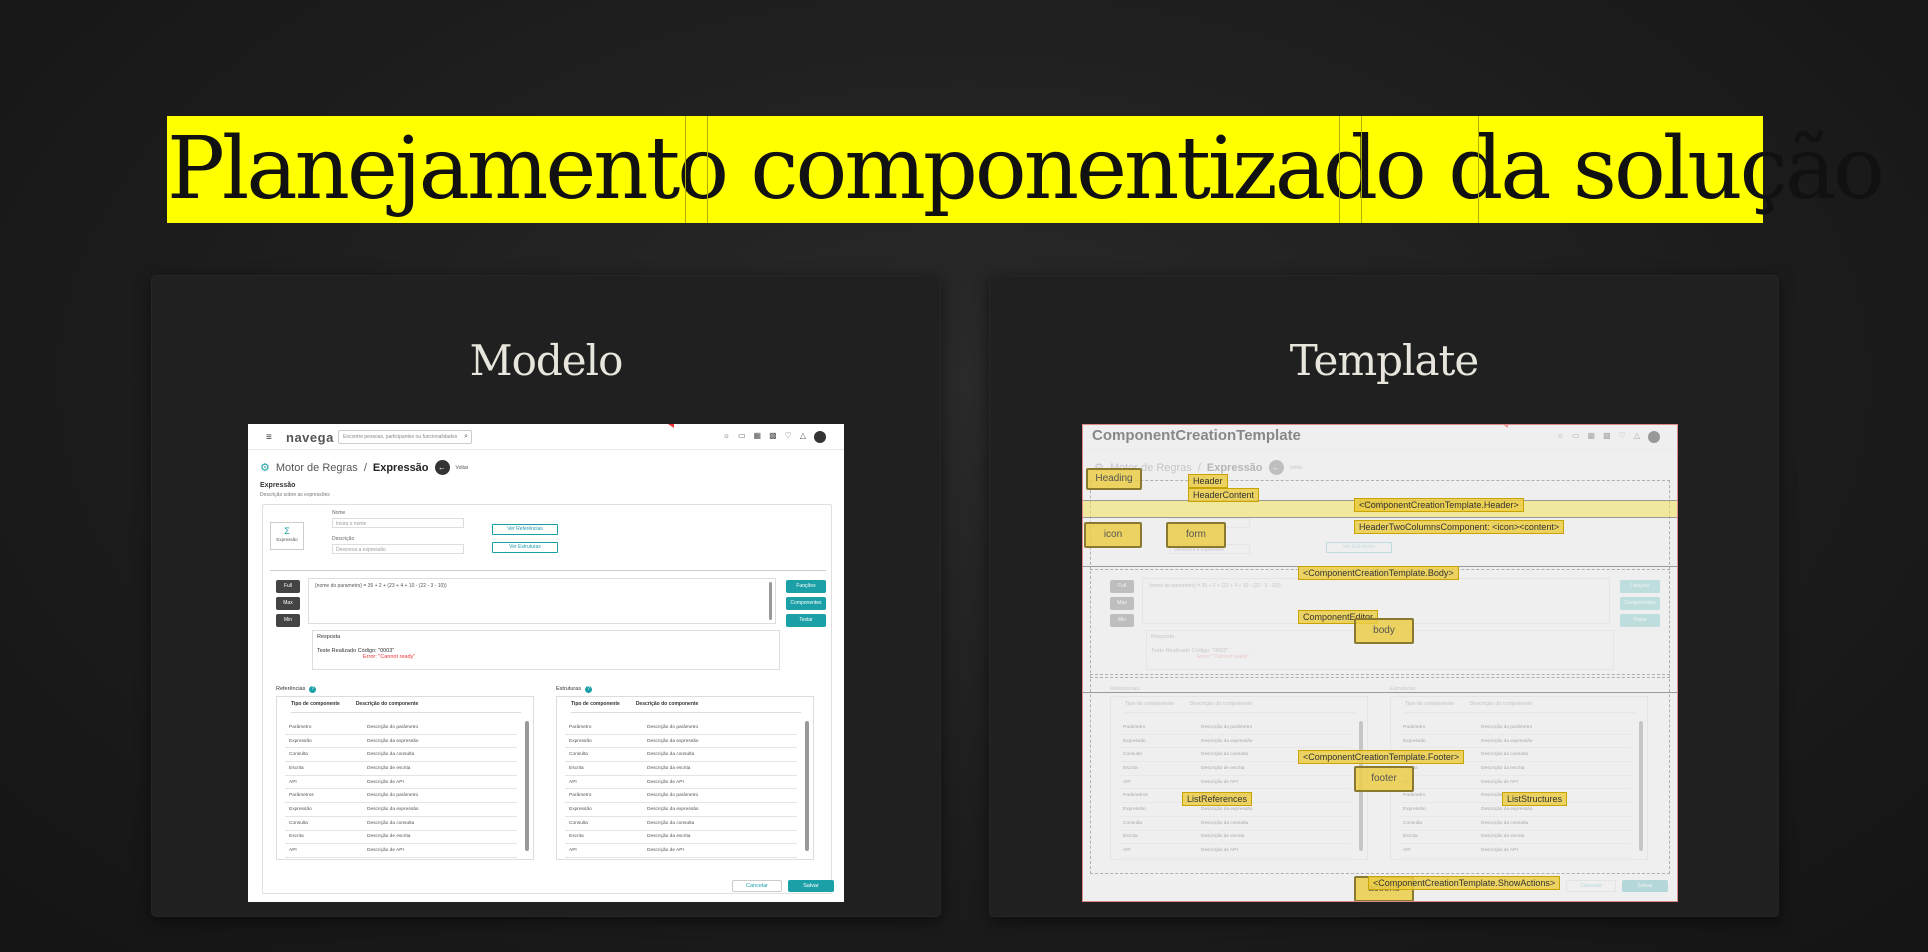 Image resolution: width=1928 pixels, height=952 pixels. Describe the element at coordinates (329, 637) in the screenshot. I see `response-title: Resposta` at that location.